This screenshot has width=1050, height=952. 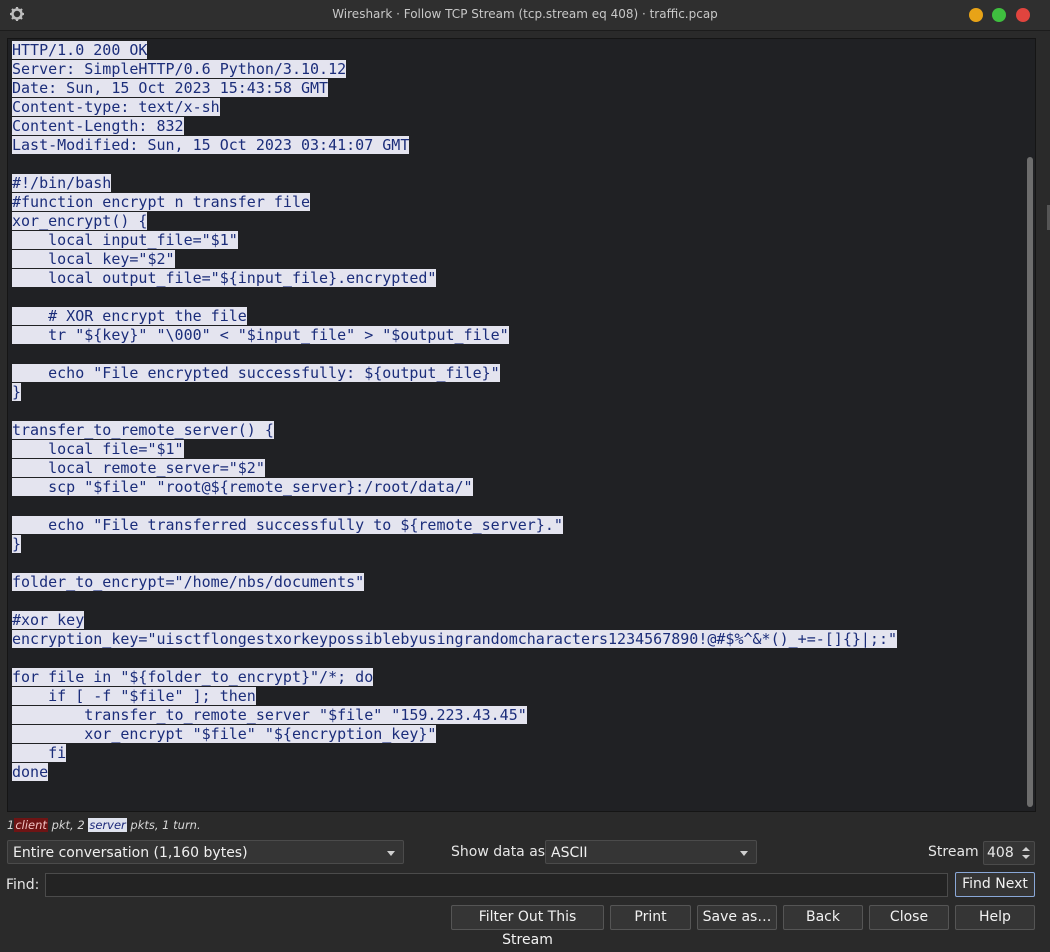 What do you see at coordinates (188, 582) in the screenshot?
I see `stream-line-text: folder_to_encrypt="/home/nbs/documents"` at bounding box center [188, 582].